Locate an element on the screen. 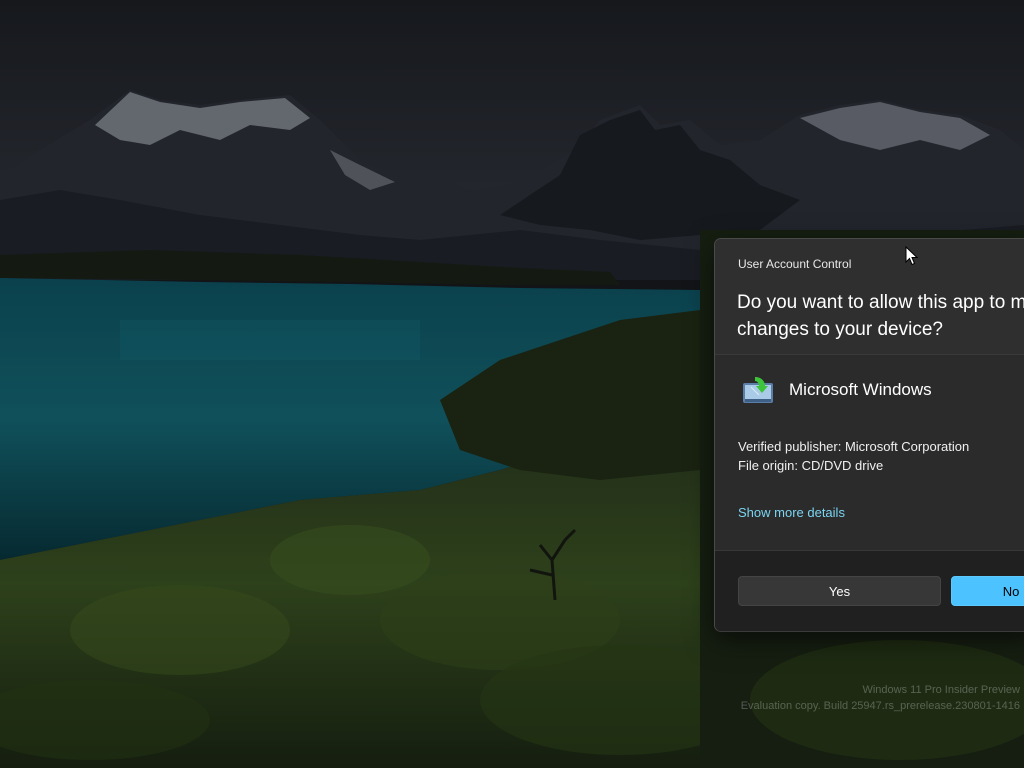 The height and width of the screenshot is (768, 1024). arrow-cursor-icon is located at coordinates (912, 256).